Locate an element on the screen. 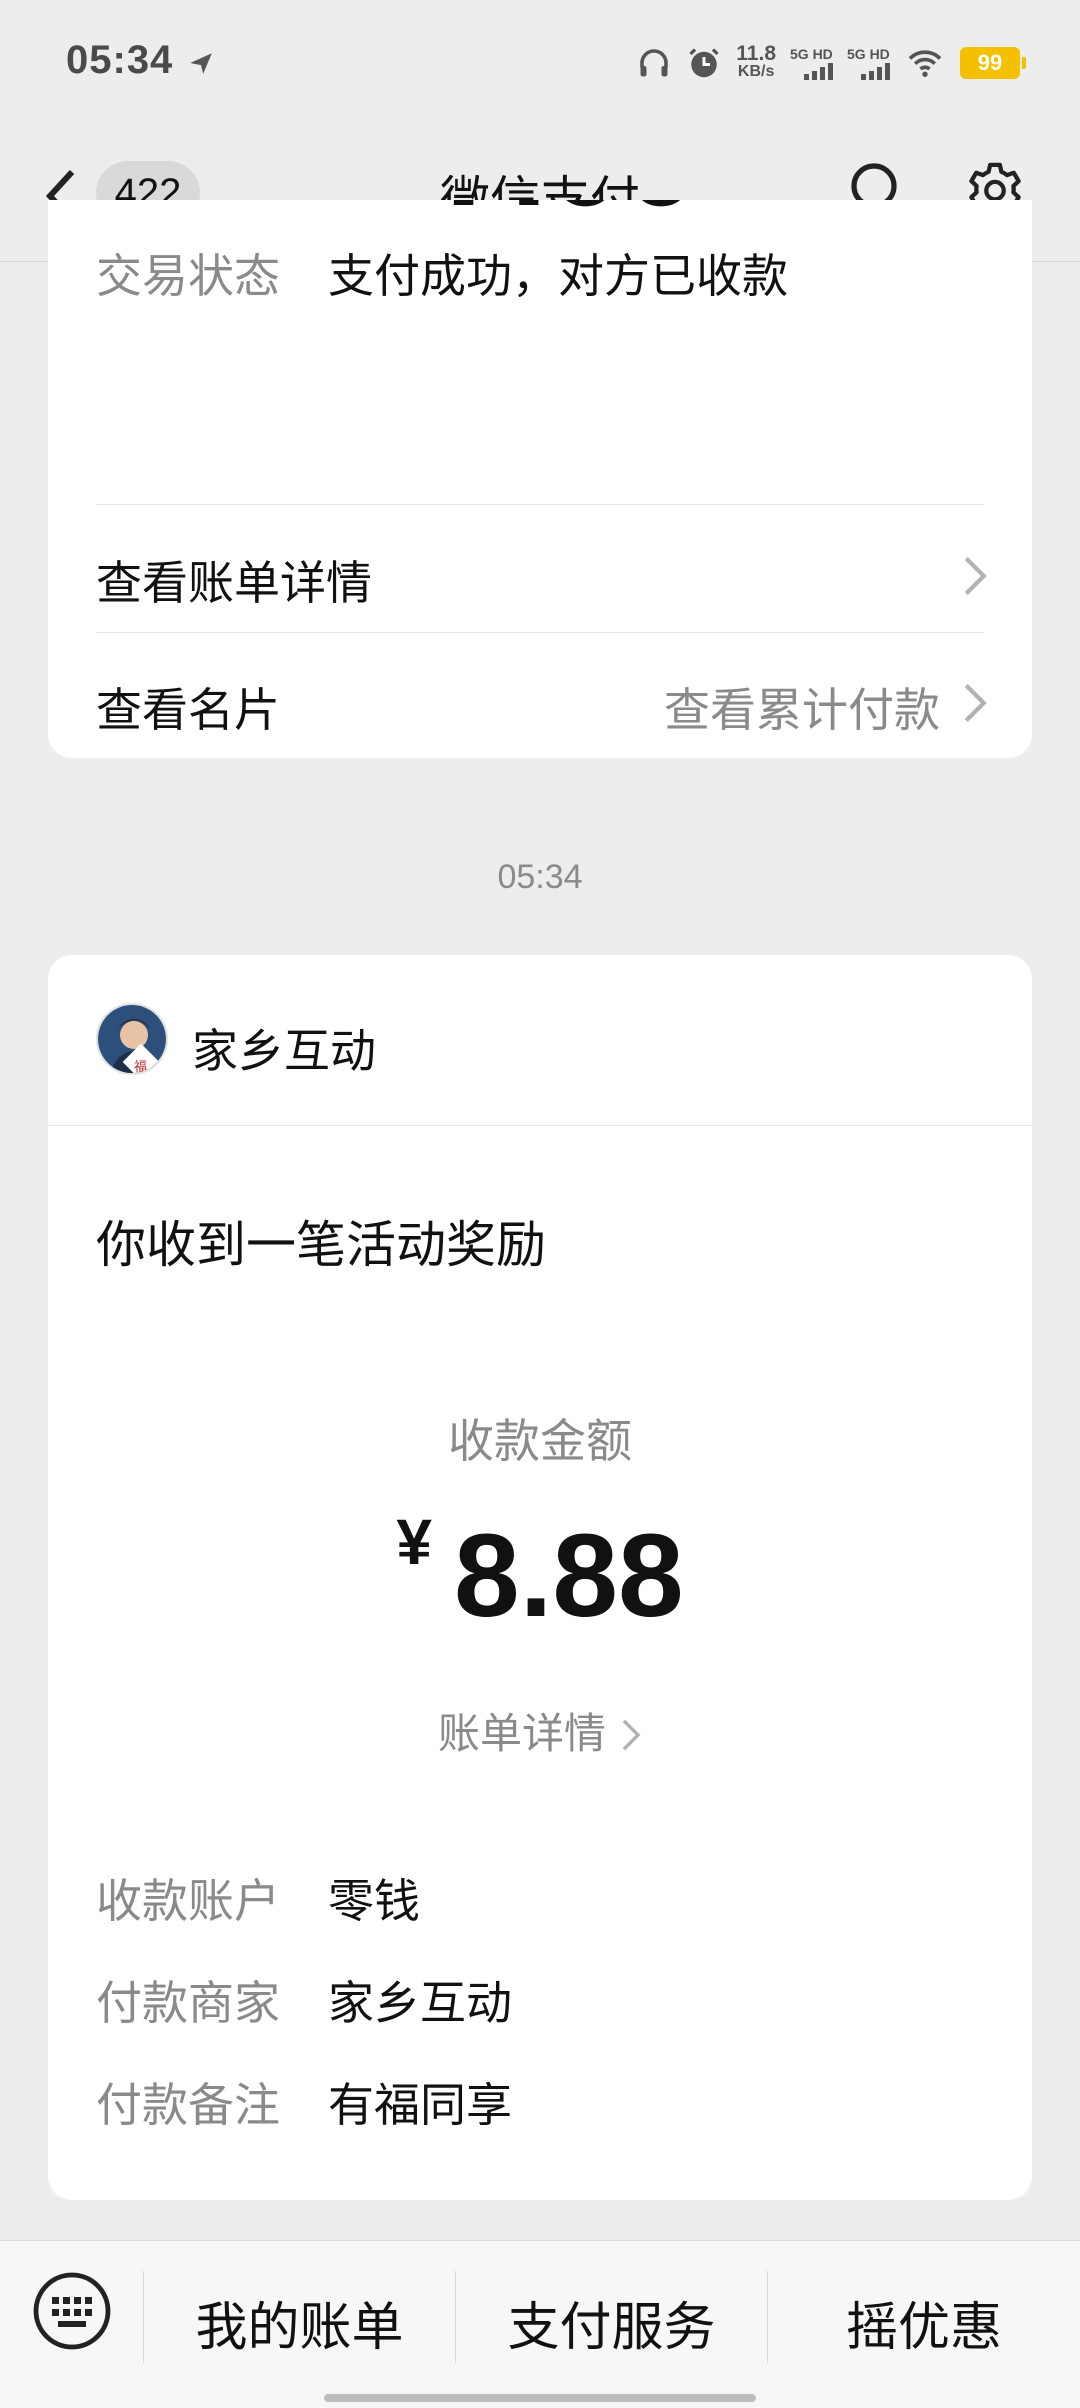 This screenshot has height=2408, width=1080. sim2-label: 5G HD is located at coordinates (868, 54).